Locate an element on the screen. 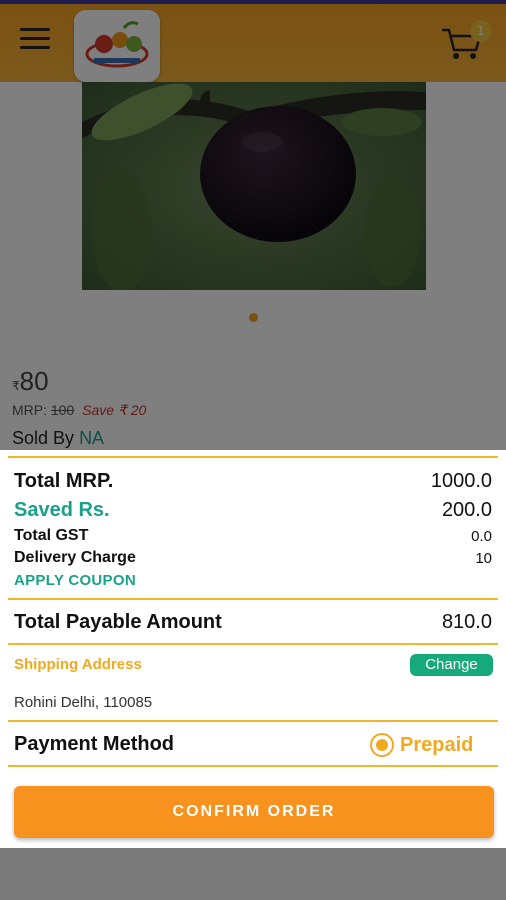  change-address-button: Change is located at coordinates (451, 665).